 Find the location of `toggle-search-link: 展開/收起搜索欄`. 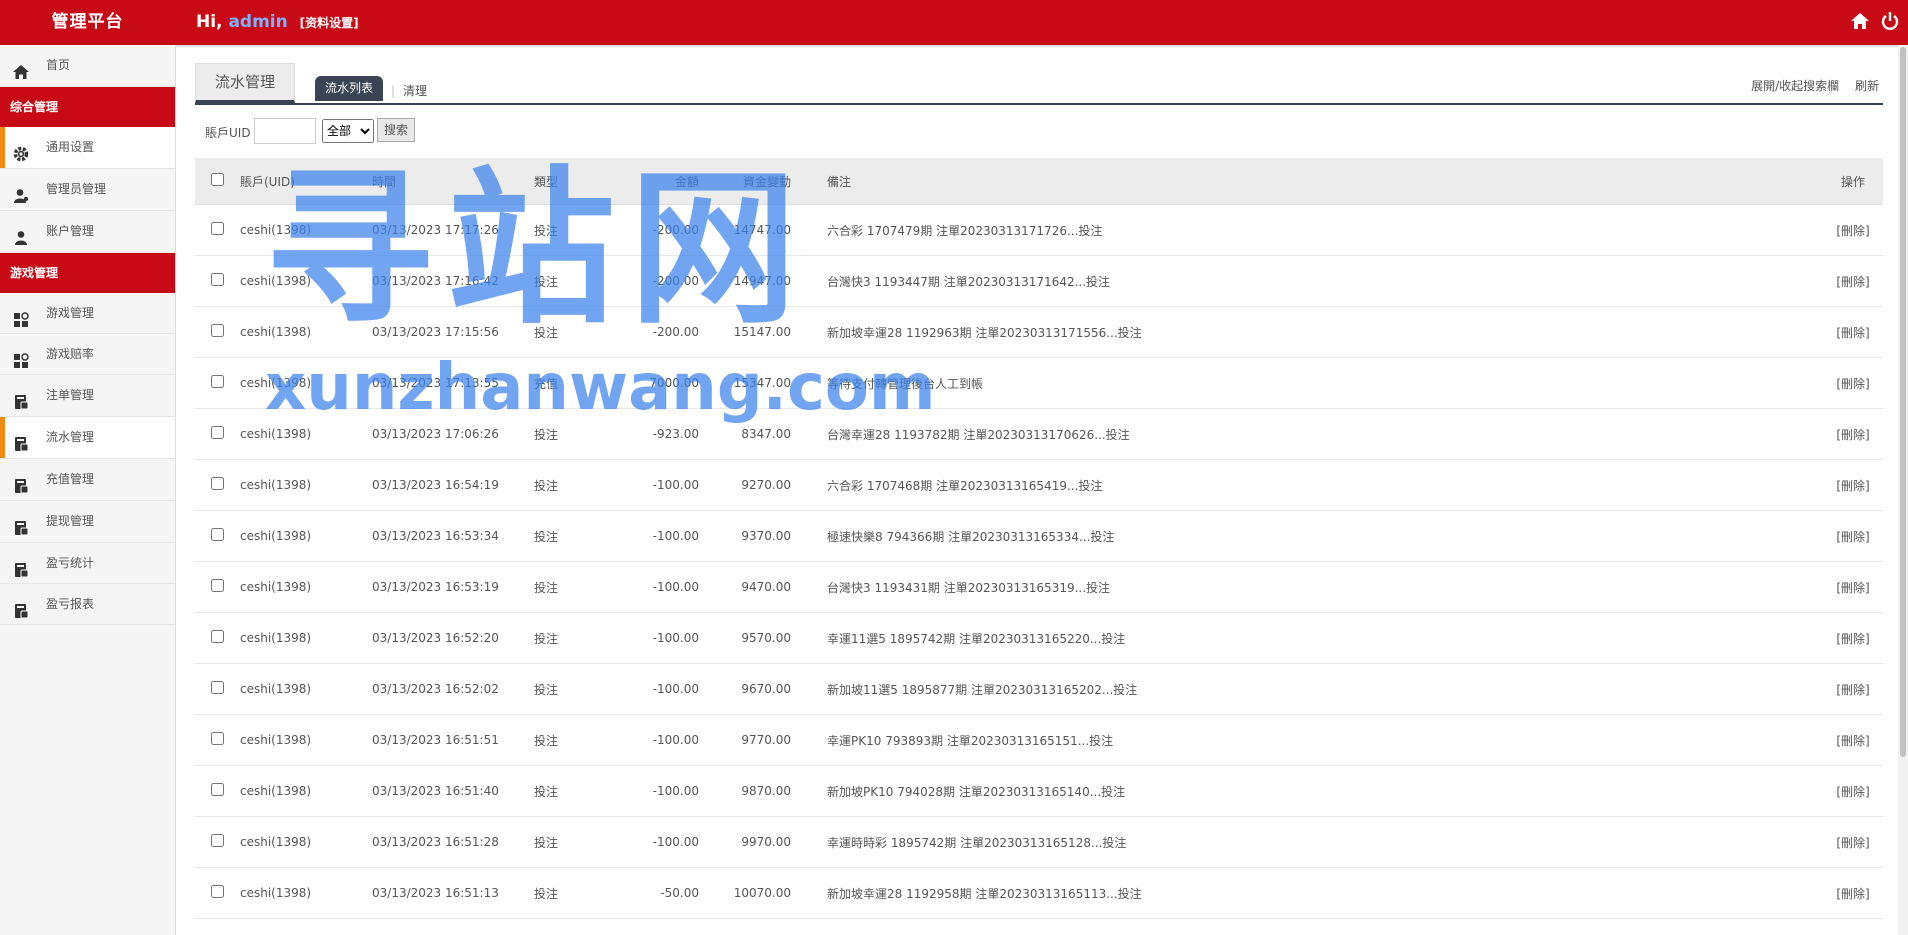

toggle-search-link: 展開/收起搜索欄 is located at coordinates (1795, 86).